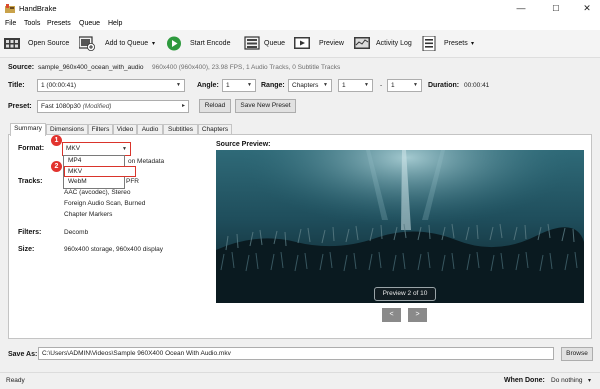 The height and width of the screenshot is (389, 600). I want to click on menu-help: Help, so click(115, 23).